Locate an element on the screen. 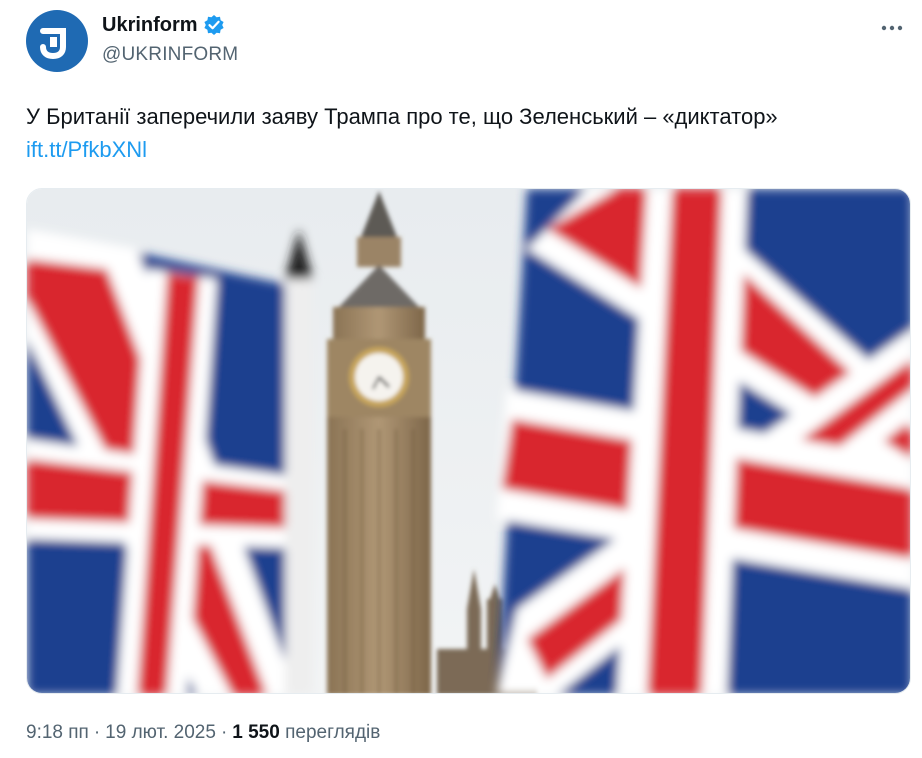 Image resolution: width=922 pixels, height=758 pixels. ukrinform-logo-icon is located at coordinates (53, 44).